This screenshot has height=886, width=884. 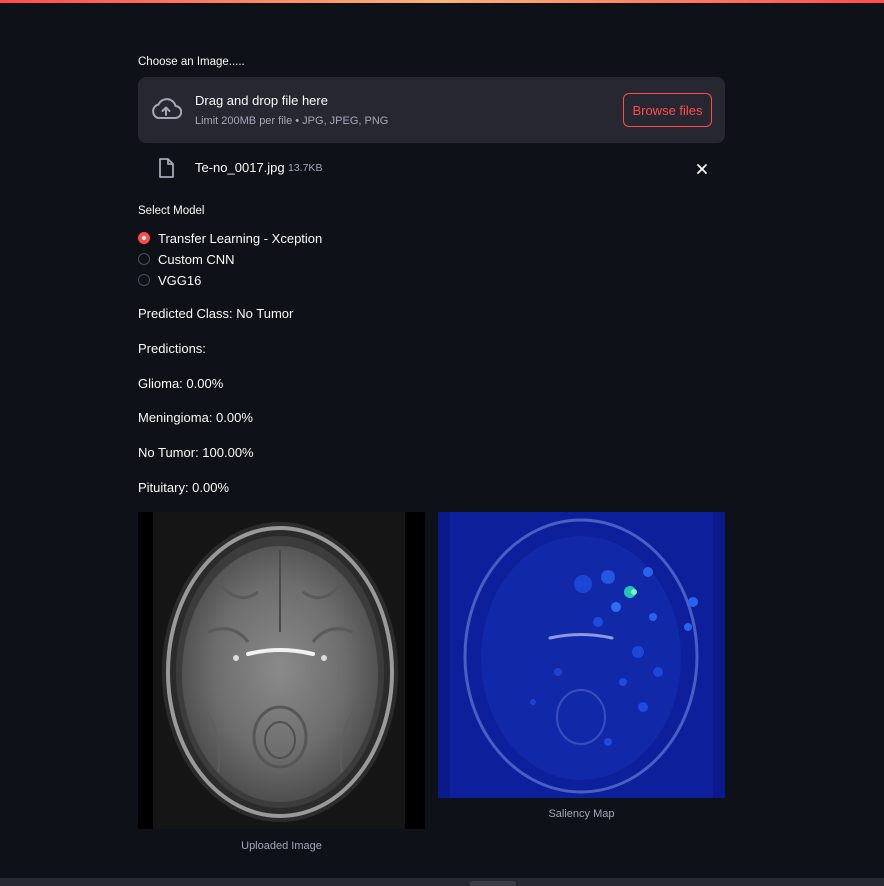 What do you see at coordinates (581, 814) in the screenshot?
I see `saliency-map-caption: Saliency Map` at bounding box center [581, 814].